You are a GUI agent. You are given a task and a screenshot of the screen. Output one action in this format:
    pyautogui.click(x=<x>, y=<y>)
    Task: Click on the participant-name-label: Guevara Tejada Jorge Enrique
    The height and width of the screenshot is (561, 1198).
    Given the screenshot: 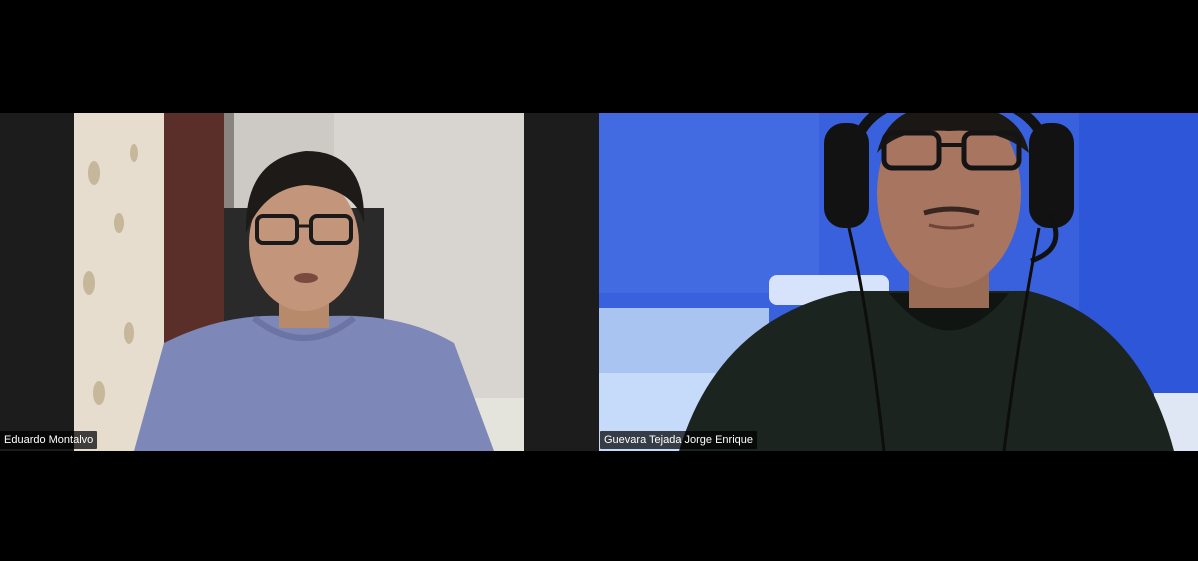 What is the action you would take?
    pyautogui.click(x=679, y=440)
    